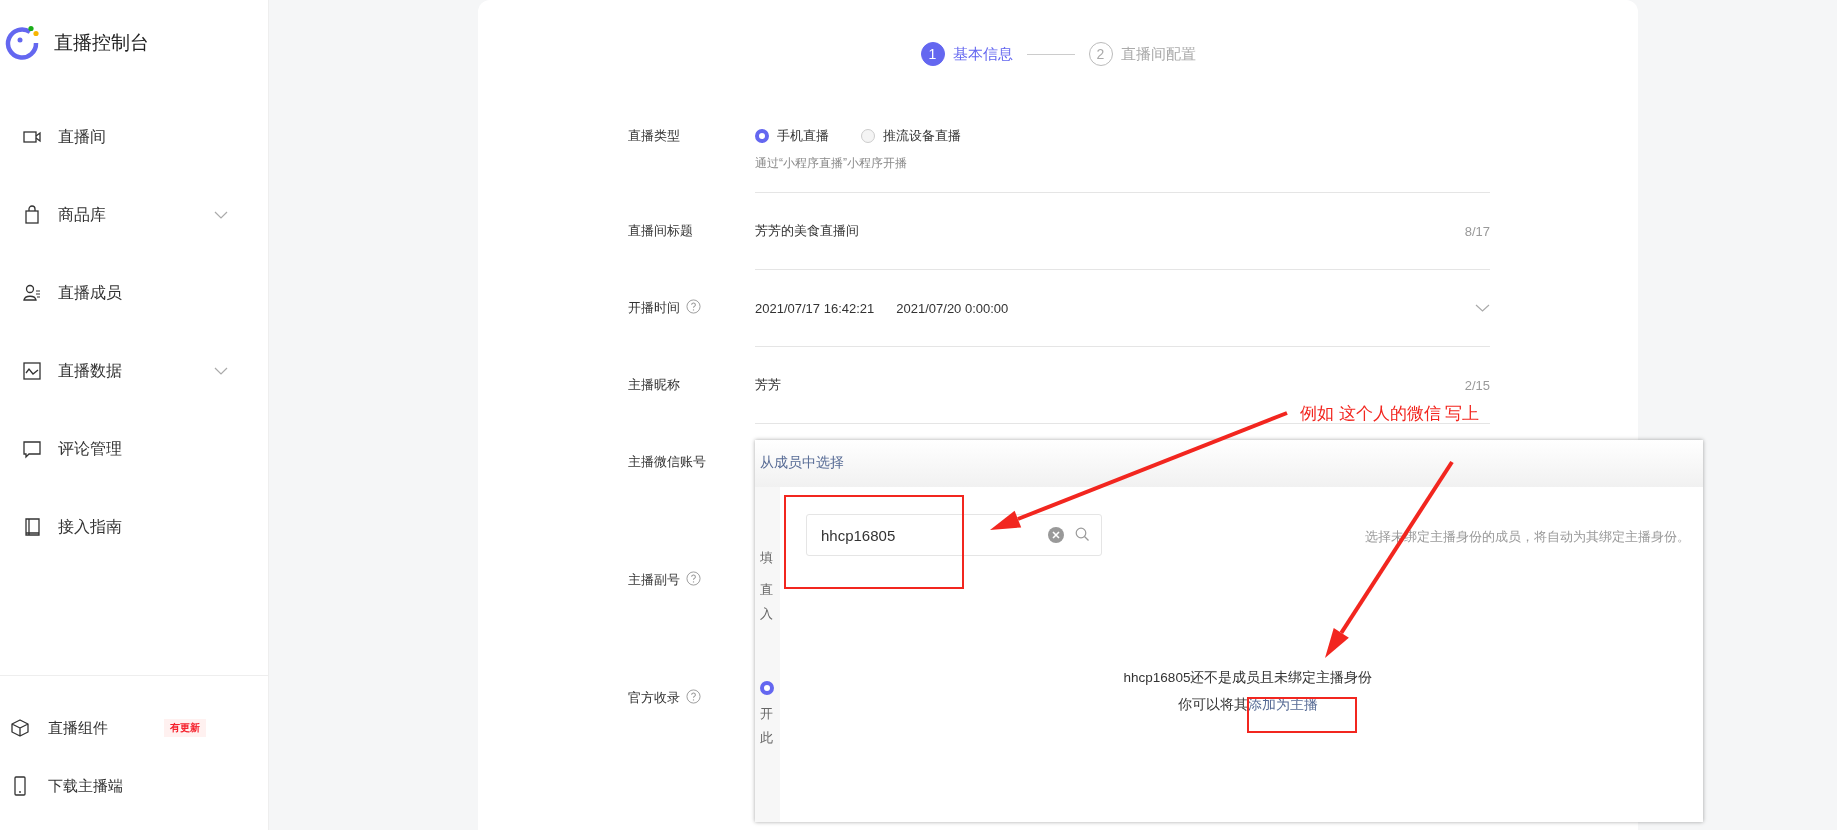 This screenshot has width=1837, height=830. Describe the element at coordinates (32, 215) in the screenshot. I see `shopping-bag-icon` at that location.